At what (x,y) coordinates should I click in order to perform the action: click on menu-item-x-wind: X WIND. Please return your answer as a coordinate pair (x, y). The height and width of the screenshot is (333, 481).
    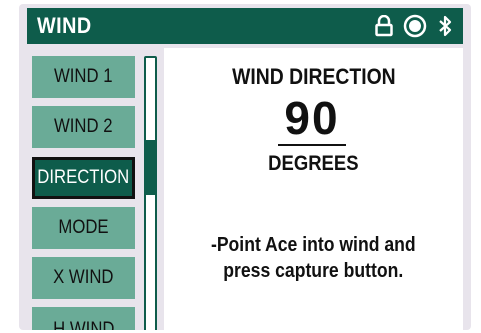
    Looking at the image, I should click on (83, 278).